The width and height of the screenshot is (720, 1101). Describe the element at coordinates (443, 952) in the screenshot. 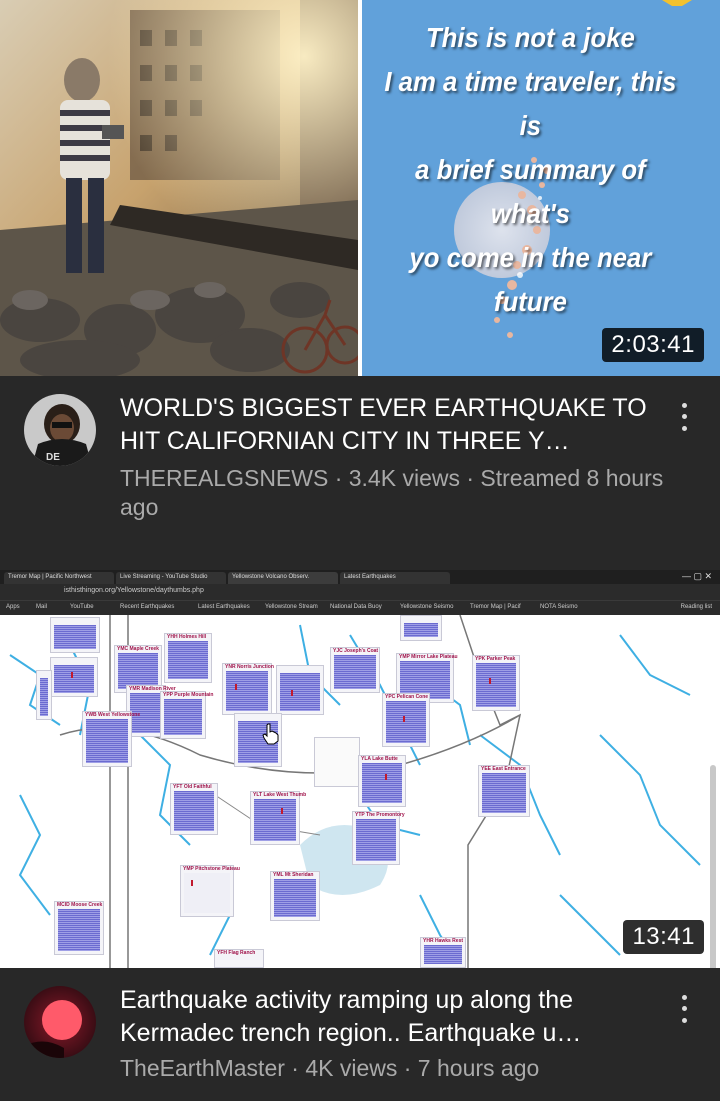

I see `seismo-panel: YHR Hawks Rest` at that location.